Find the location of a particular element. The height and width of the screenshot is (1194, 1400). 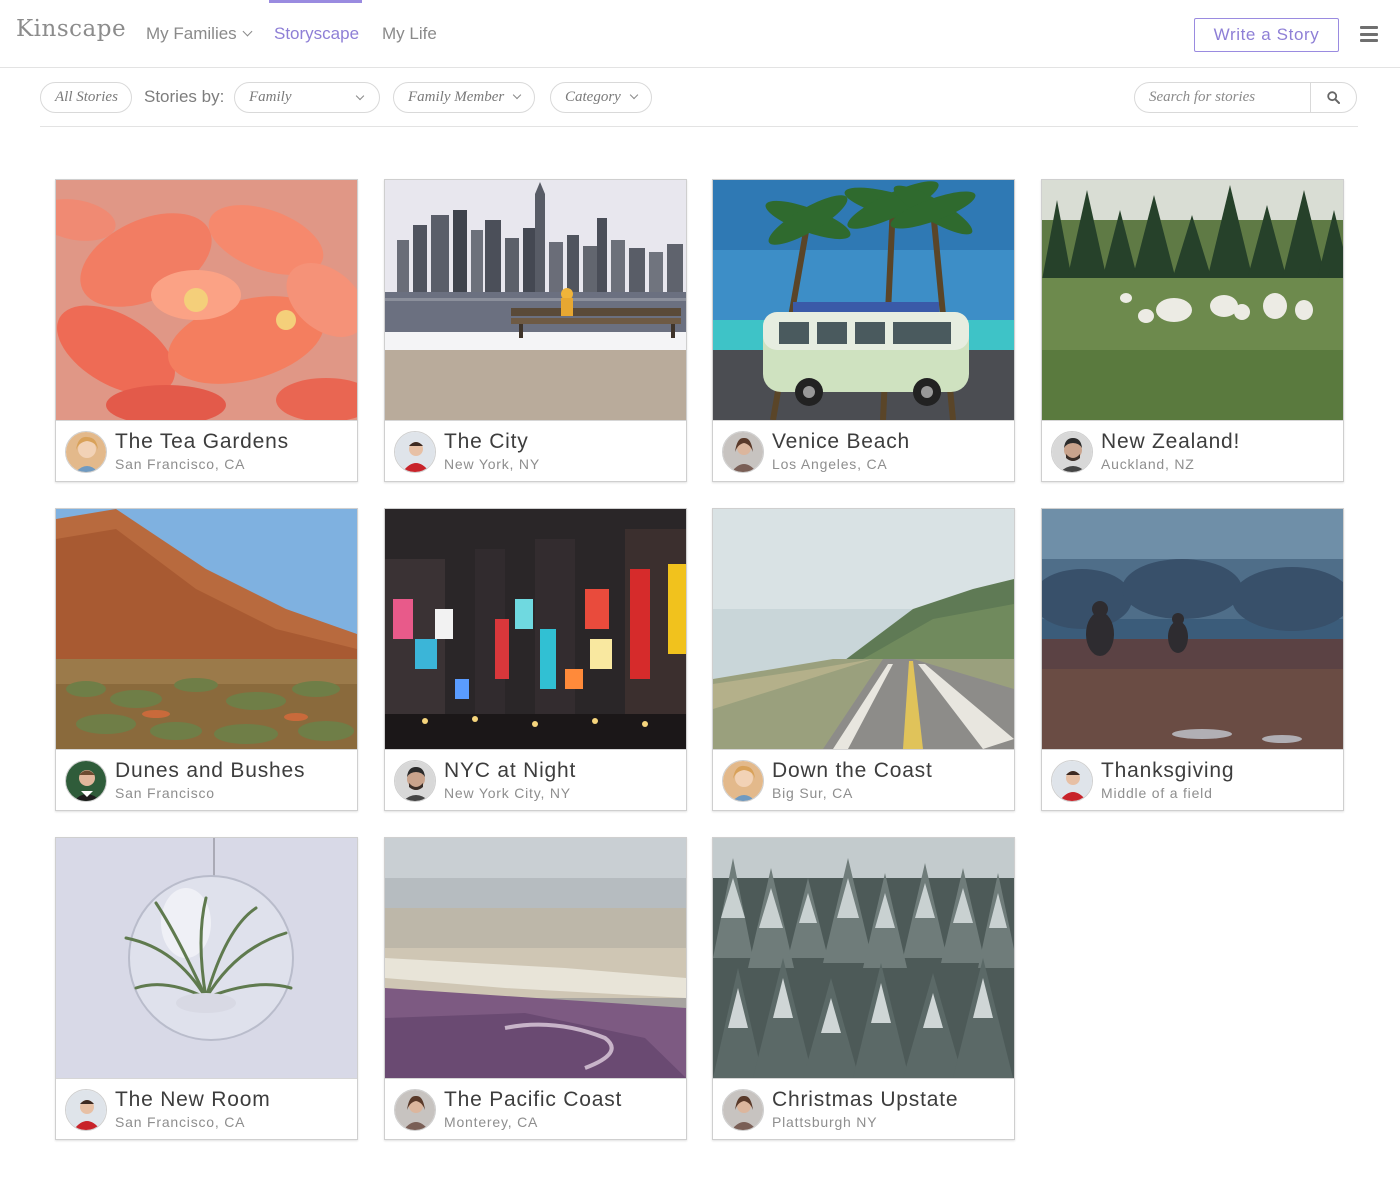

story-card: New Zealand! Auckland, NZ is located at coordinates (1192, 330).